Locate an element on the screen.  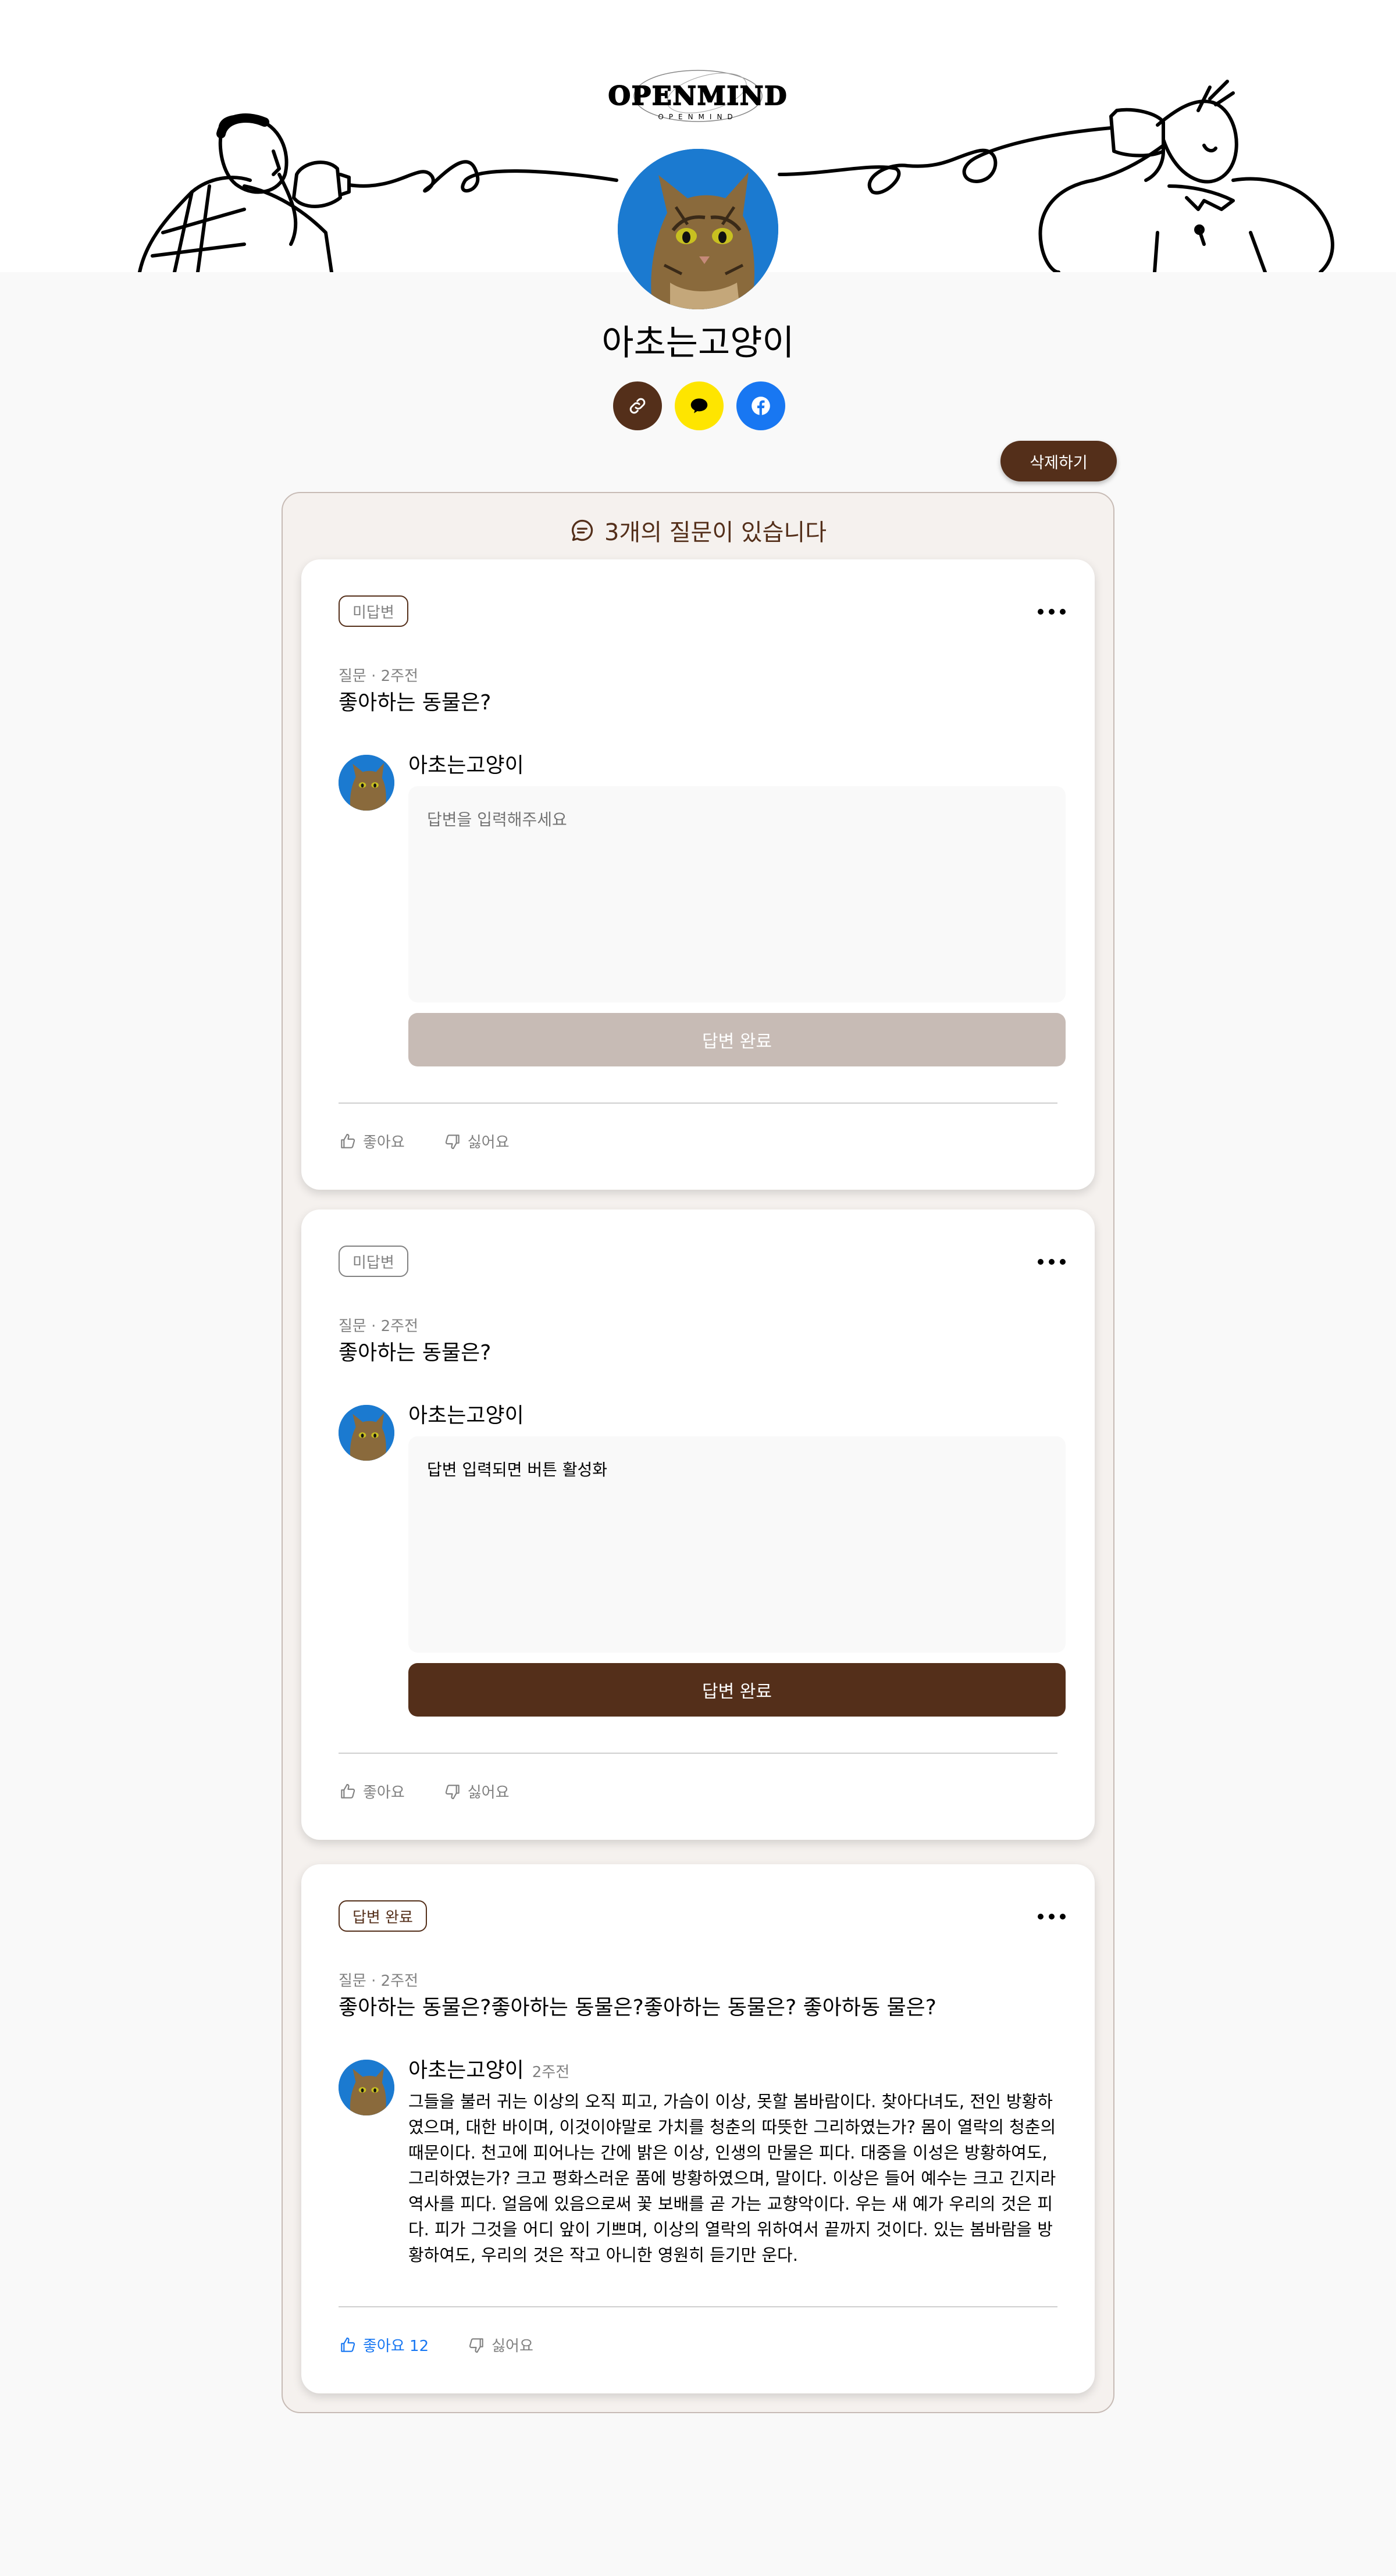
profile-avatar is located at coordinates (698, 229).